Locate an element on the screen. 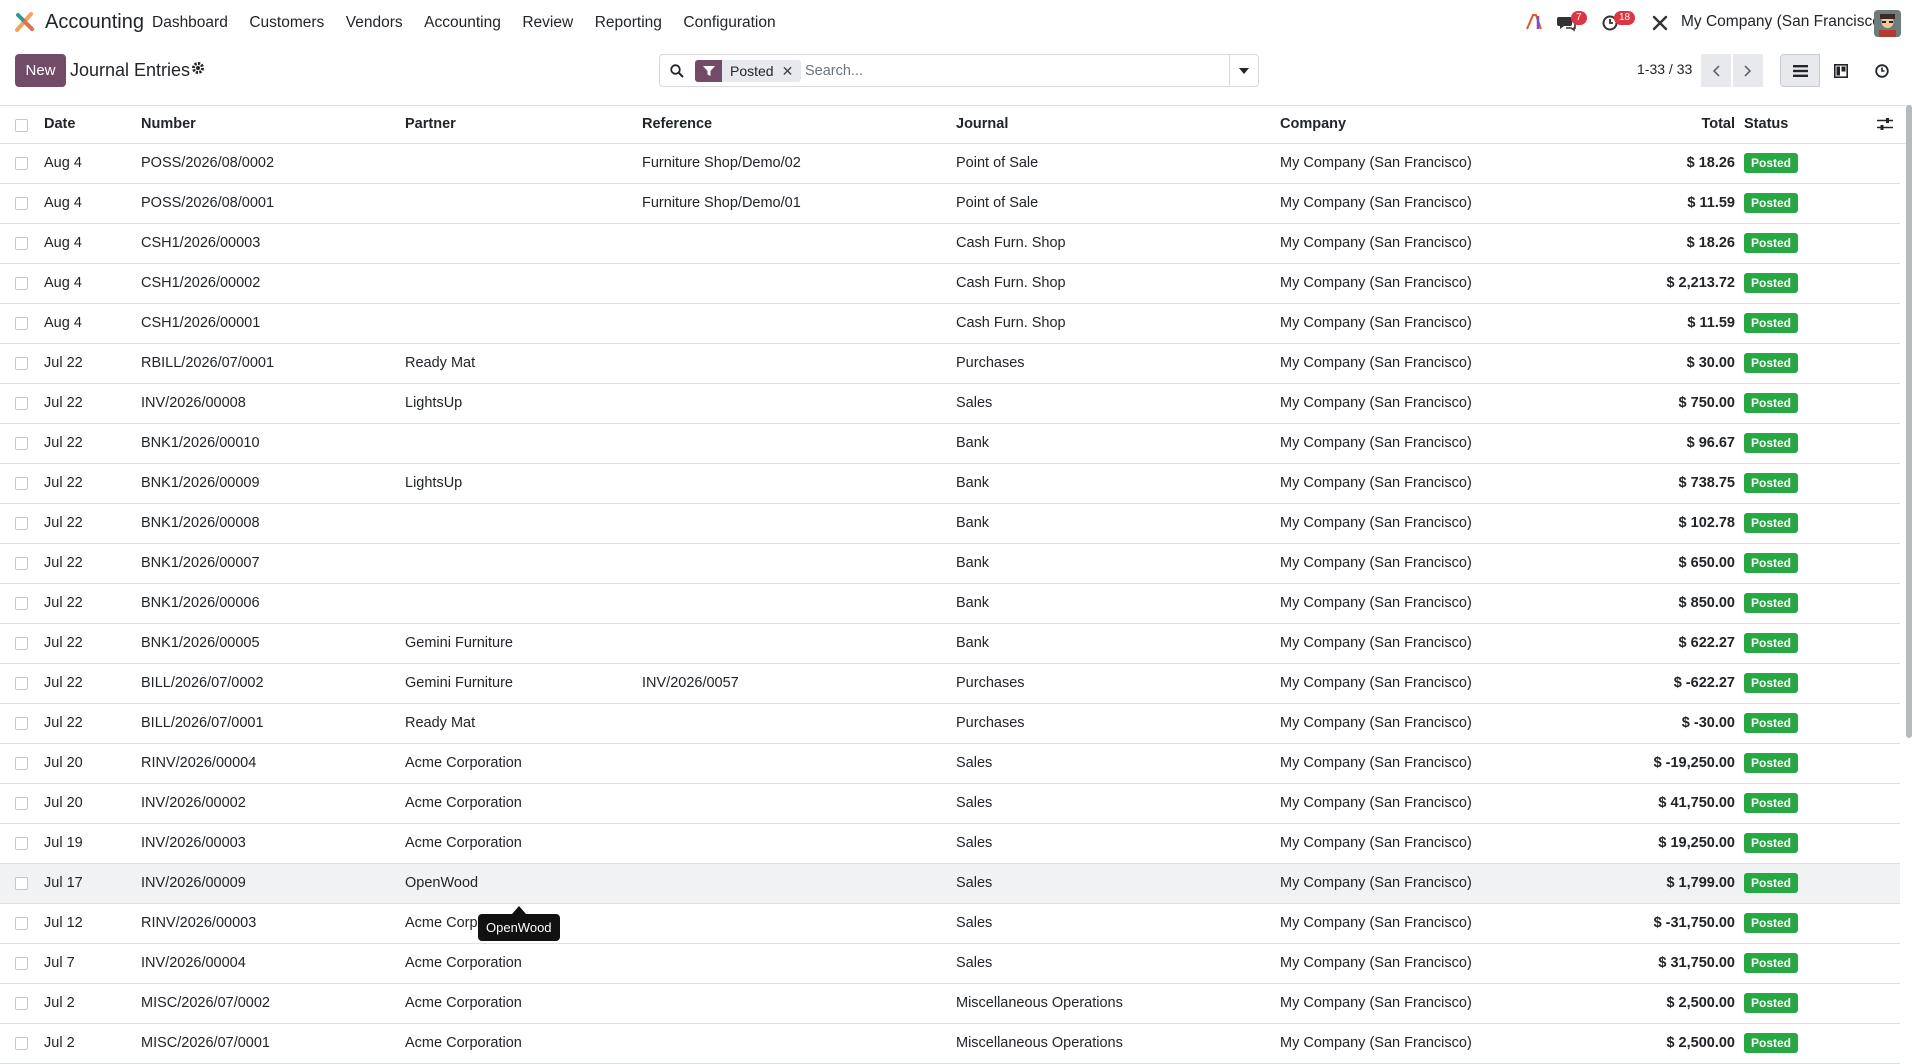  cell-partner: Gemini Furniture is located at coordinates (459, 643).